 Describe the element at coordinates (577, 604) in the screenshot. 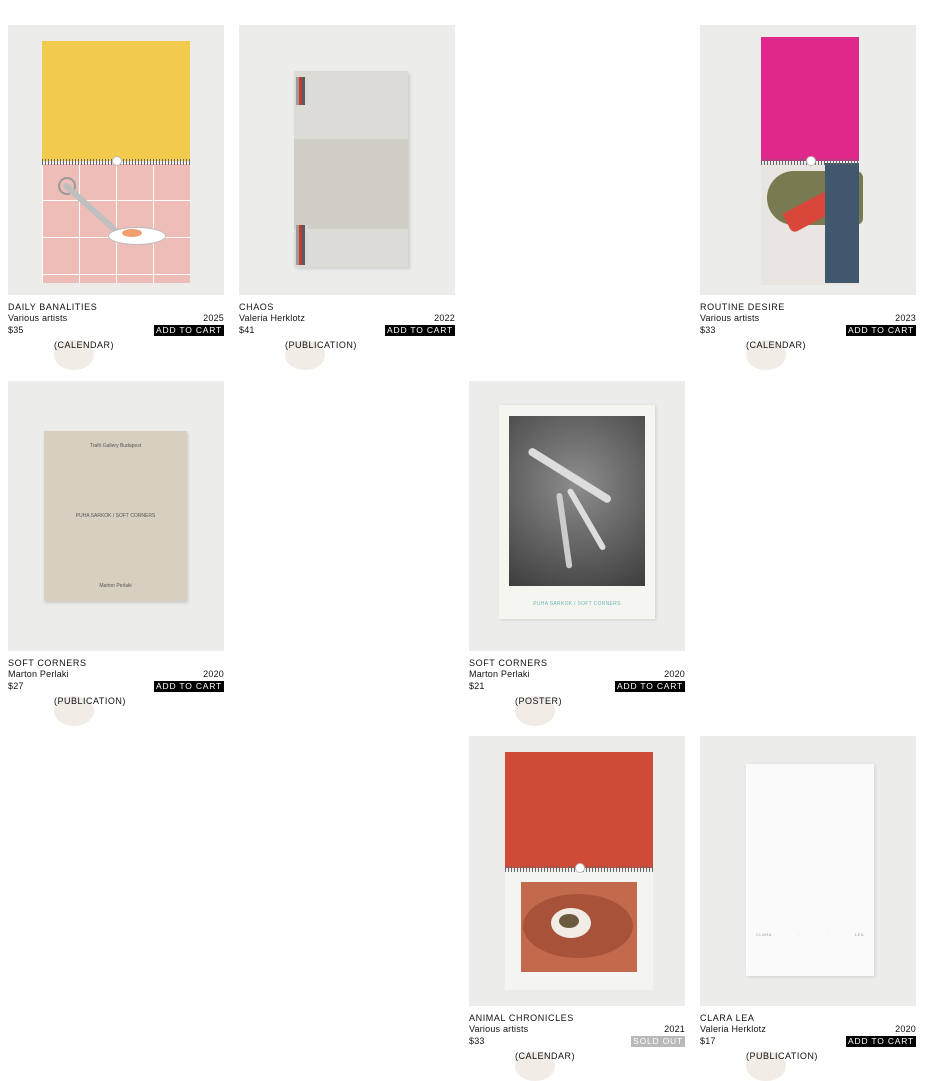

I see `poster-caption: PUHA SARKOK / SOFT CORNERS` at that location.